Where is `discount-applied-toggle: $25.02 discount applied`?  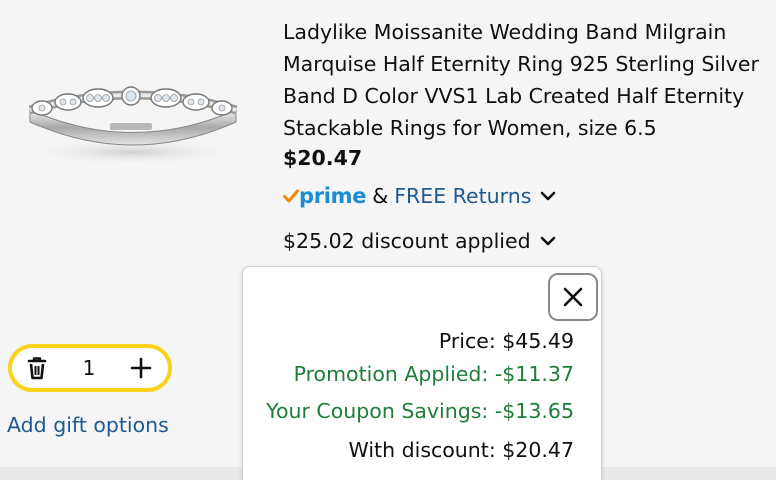 discount-applied-toggle: $25.02 discount applied is located at coordinates (419, 241).